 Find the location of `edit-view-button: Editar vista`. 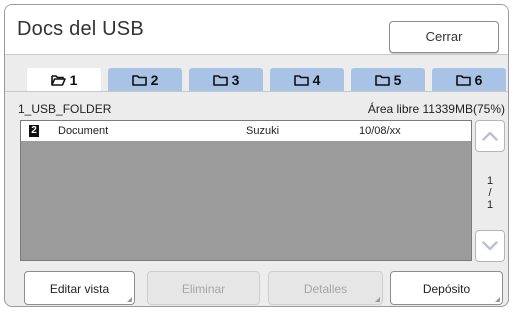

edit-view-button: Editar vista is located at coordinates (79, 288).